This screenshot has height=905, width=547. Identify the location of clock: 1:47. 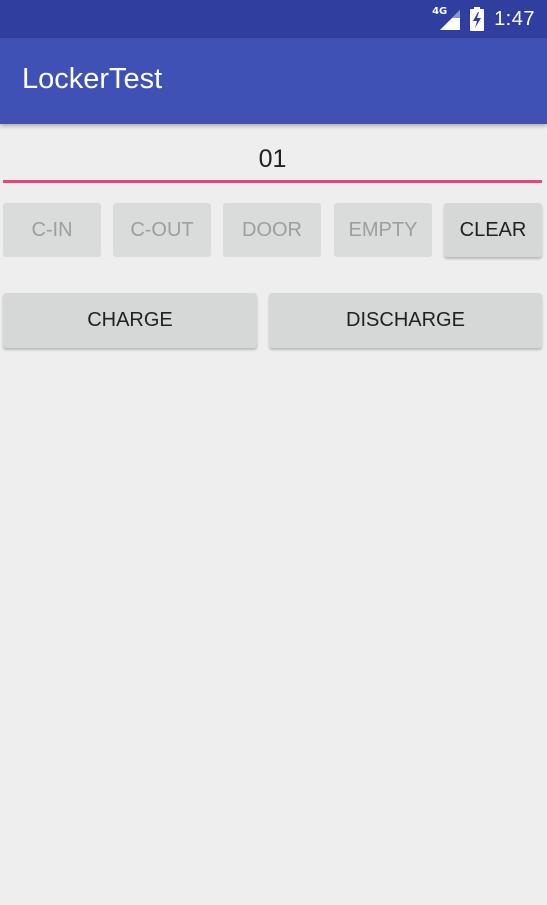
(514, 18).